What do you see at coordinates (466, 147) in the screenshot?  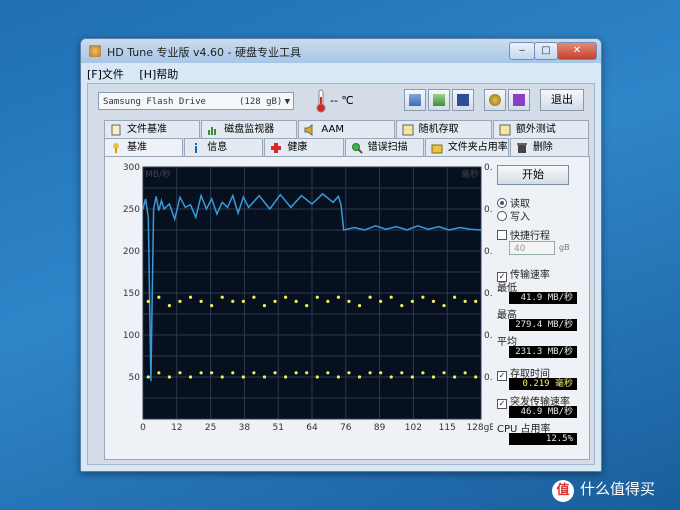 I see `tab-folder-usage: 文件夹占用率` at bounding box center [466, 147].